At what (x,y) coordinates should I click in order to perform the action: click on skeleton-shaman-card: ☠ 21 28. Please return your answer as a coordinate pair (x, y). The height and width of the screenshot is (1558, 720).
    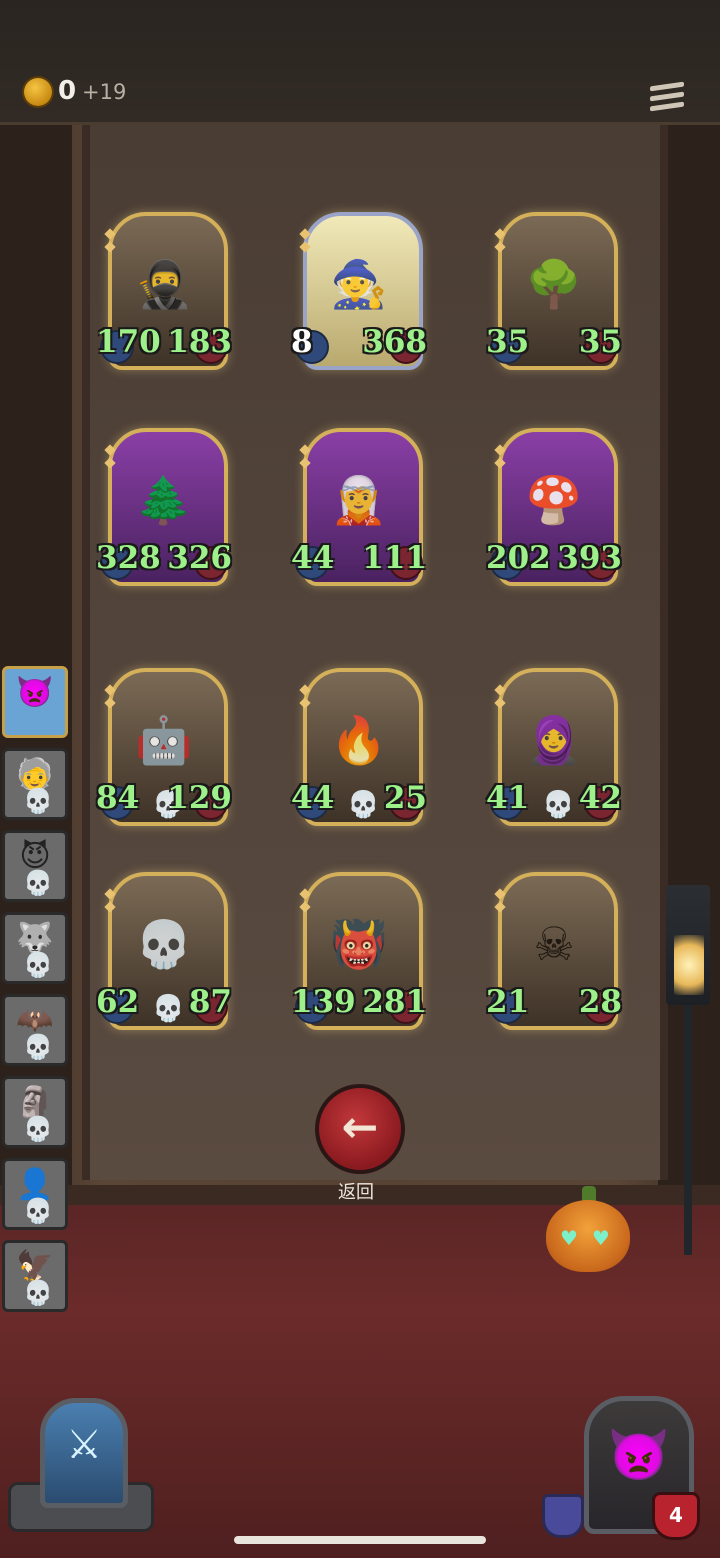
    Looking at the image, I should click on (554, 957).